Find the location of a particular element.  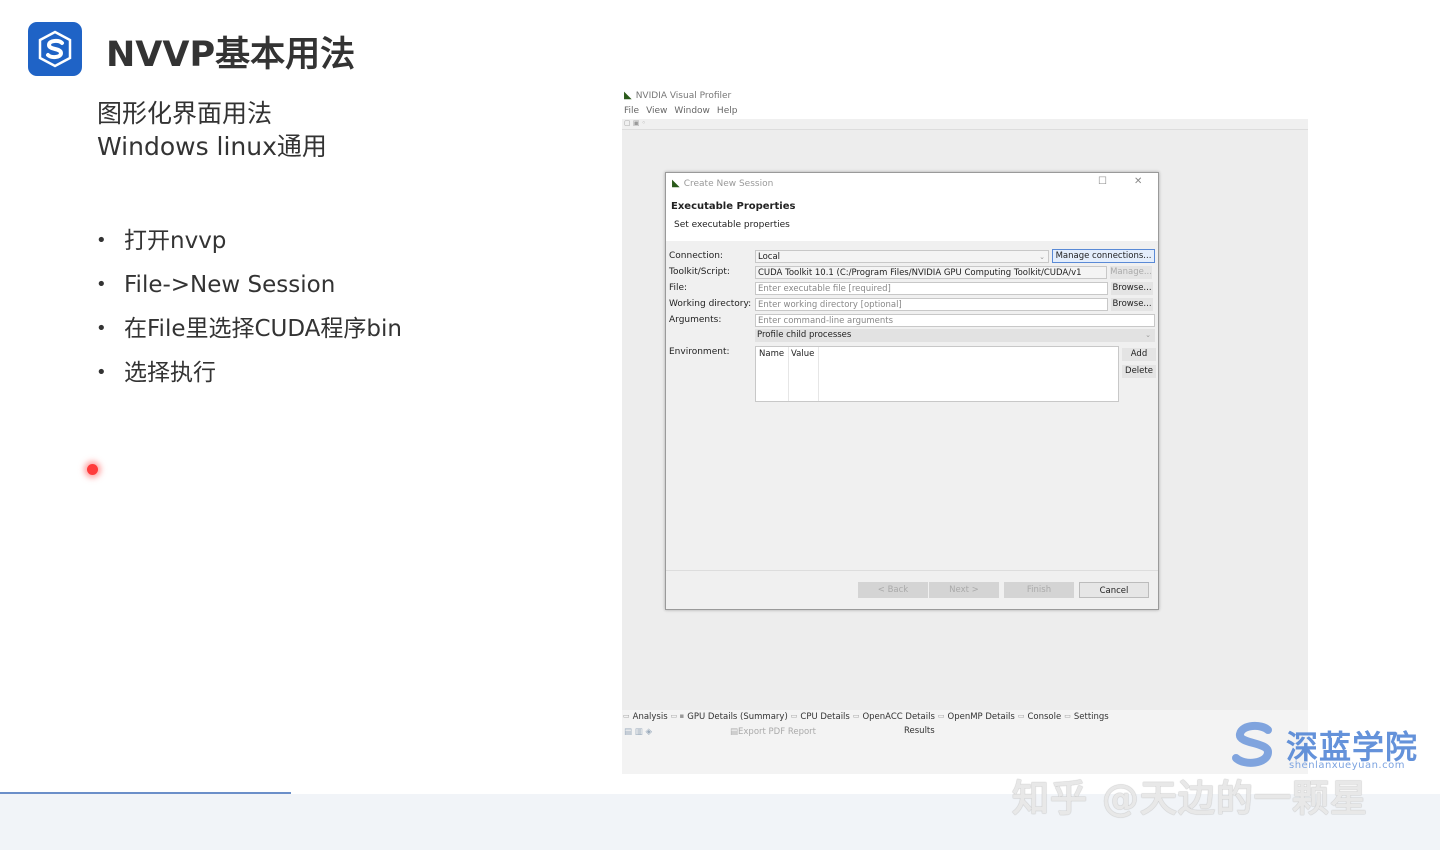

toolbar-icon: ▢ ▣ ◦ is located at coordinates (634, 123).